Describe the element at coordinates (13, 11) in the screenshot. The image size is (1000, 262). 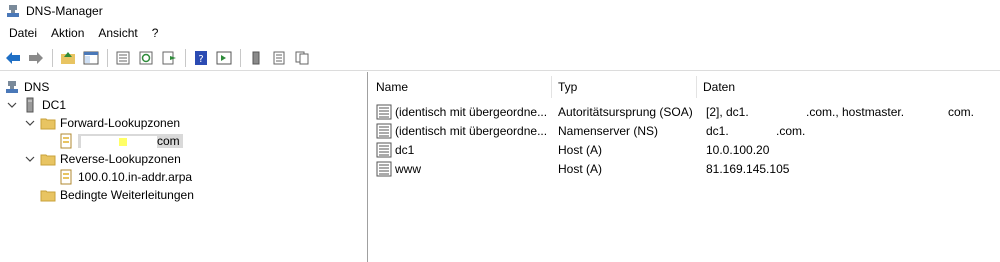
I see `dns-manager-app-icon` at that location.